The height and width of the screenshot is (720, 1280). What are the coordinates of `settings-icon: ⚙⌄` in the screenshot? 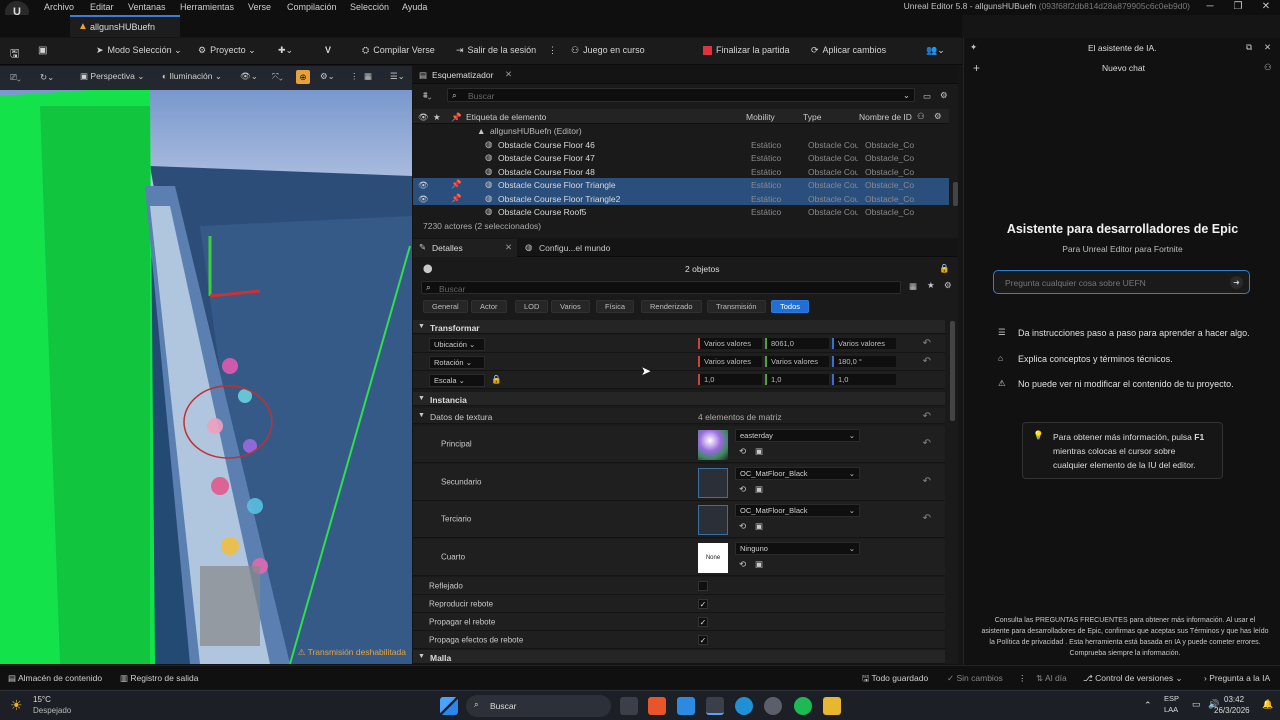 It's located at (327, 76).